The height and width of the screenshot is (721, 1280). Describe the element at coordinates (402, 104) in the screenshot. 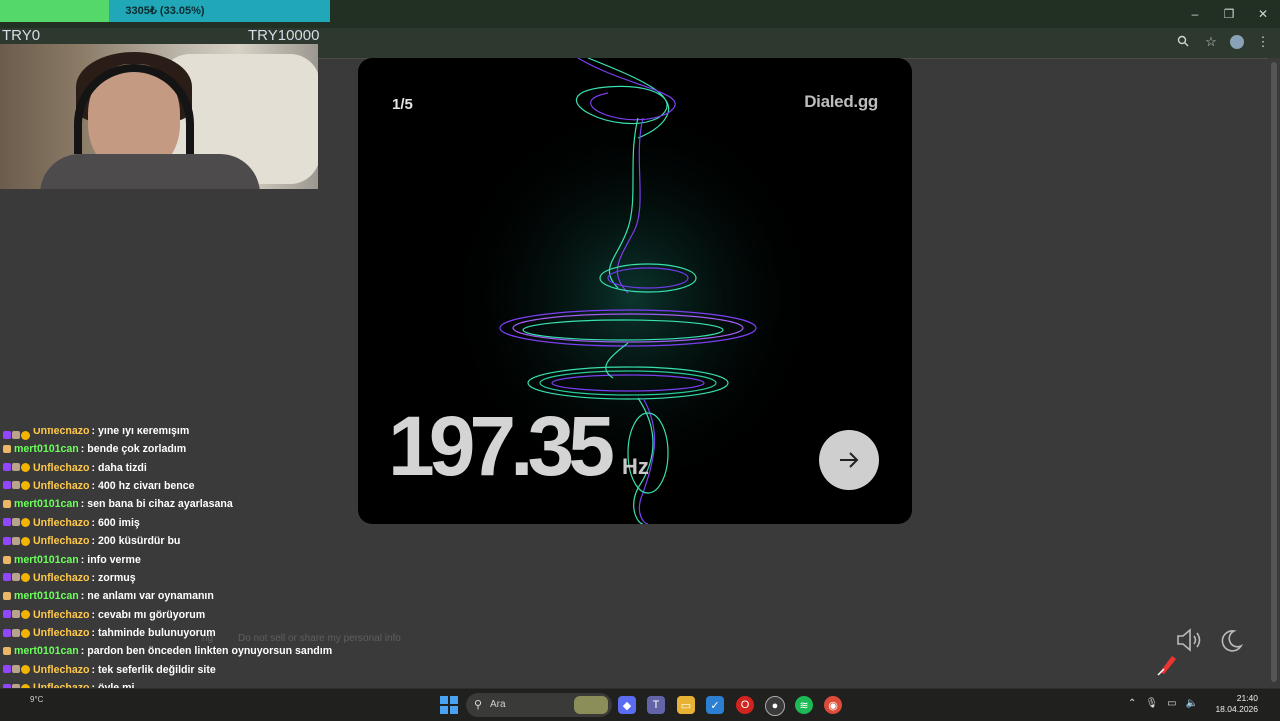

I see `round-counter: 1/5` at that location.